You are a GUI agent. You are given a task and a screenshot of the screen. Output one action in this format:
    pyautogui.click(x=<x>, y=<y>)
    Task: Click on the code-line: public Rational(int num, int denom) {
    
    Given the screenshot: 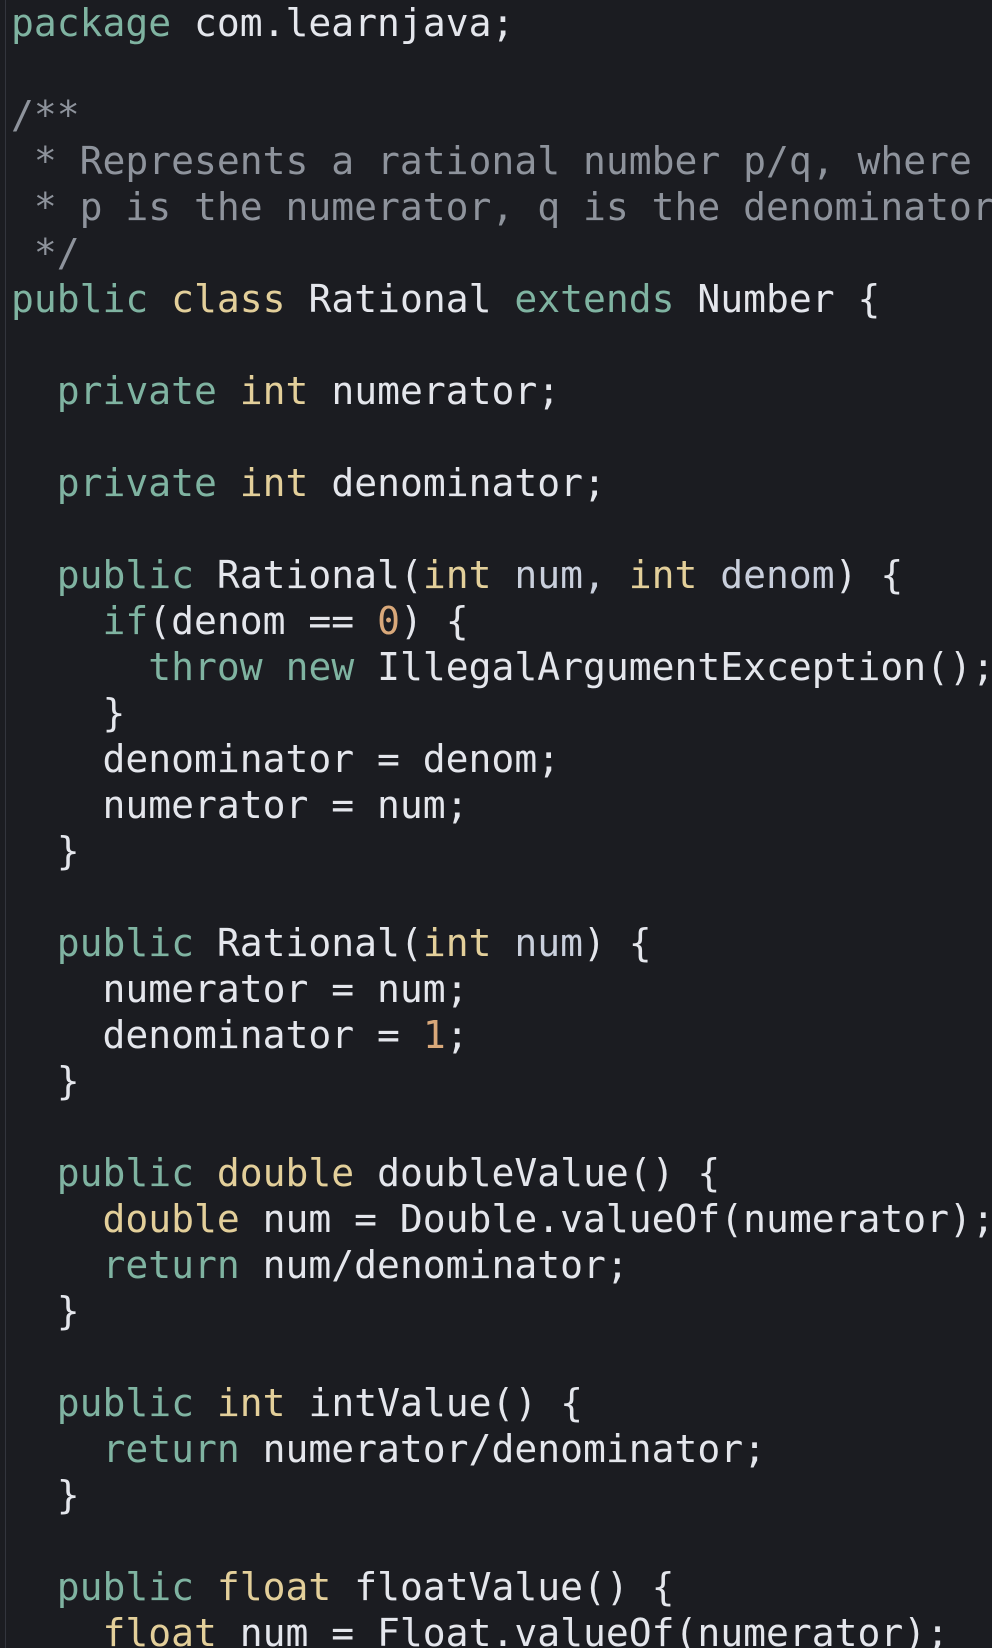 What is the action you would take?
    pyautogui.click(x=501, y=575)
    